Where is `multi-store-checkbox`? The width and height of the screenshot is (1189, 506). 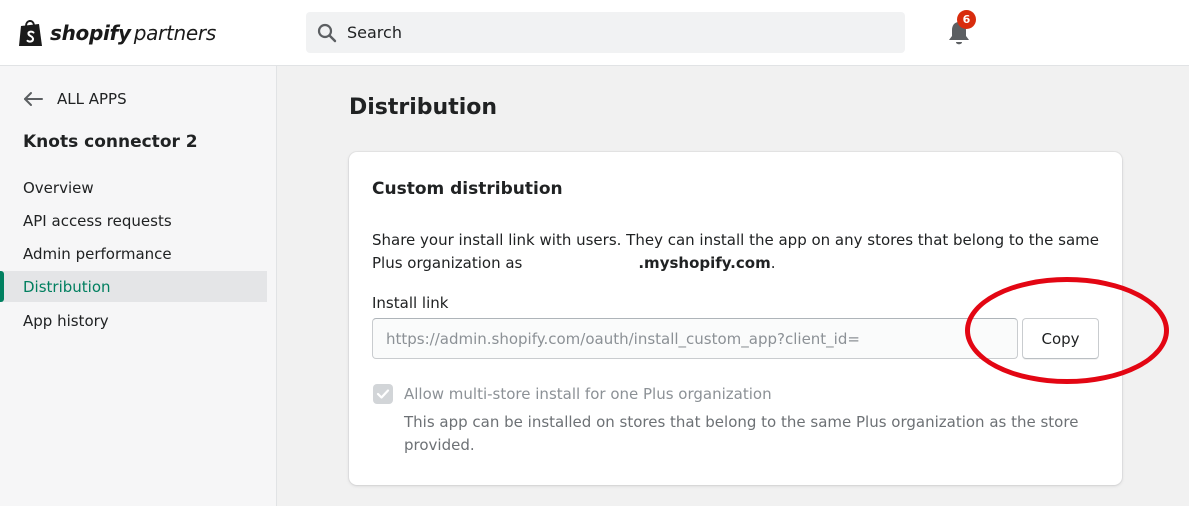
multi-store-checkbox is located at coordinates (383, 394).